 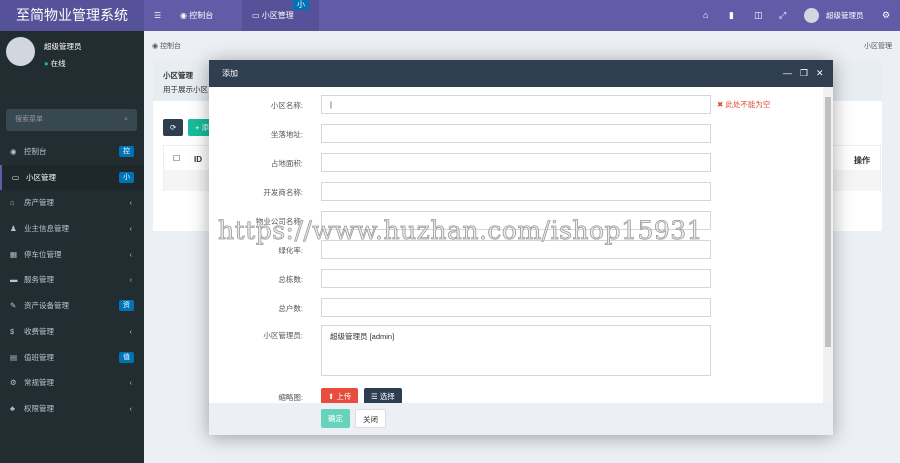 I want to click on sidebar-item: ✎ 资产设备管理 资, so click(x=72, y=306).